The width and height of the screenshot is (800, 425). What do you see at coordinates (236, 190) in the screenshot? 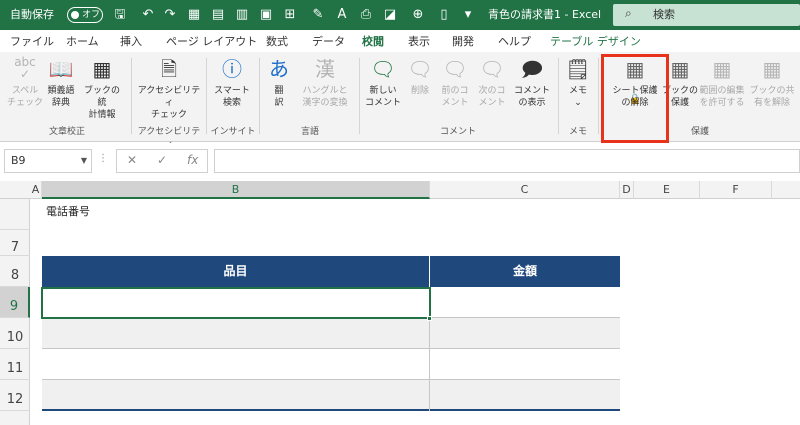
I see `column-header-b: B` at bounding box center [236, 190].